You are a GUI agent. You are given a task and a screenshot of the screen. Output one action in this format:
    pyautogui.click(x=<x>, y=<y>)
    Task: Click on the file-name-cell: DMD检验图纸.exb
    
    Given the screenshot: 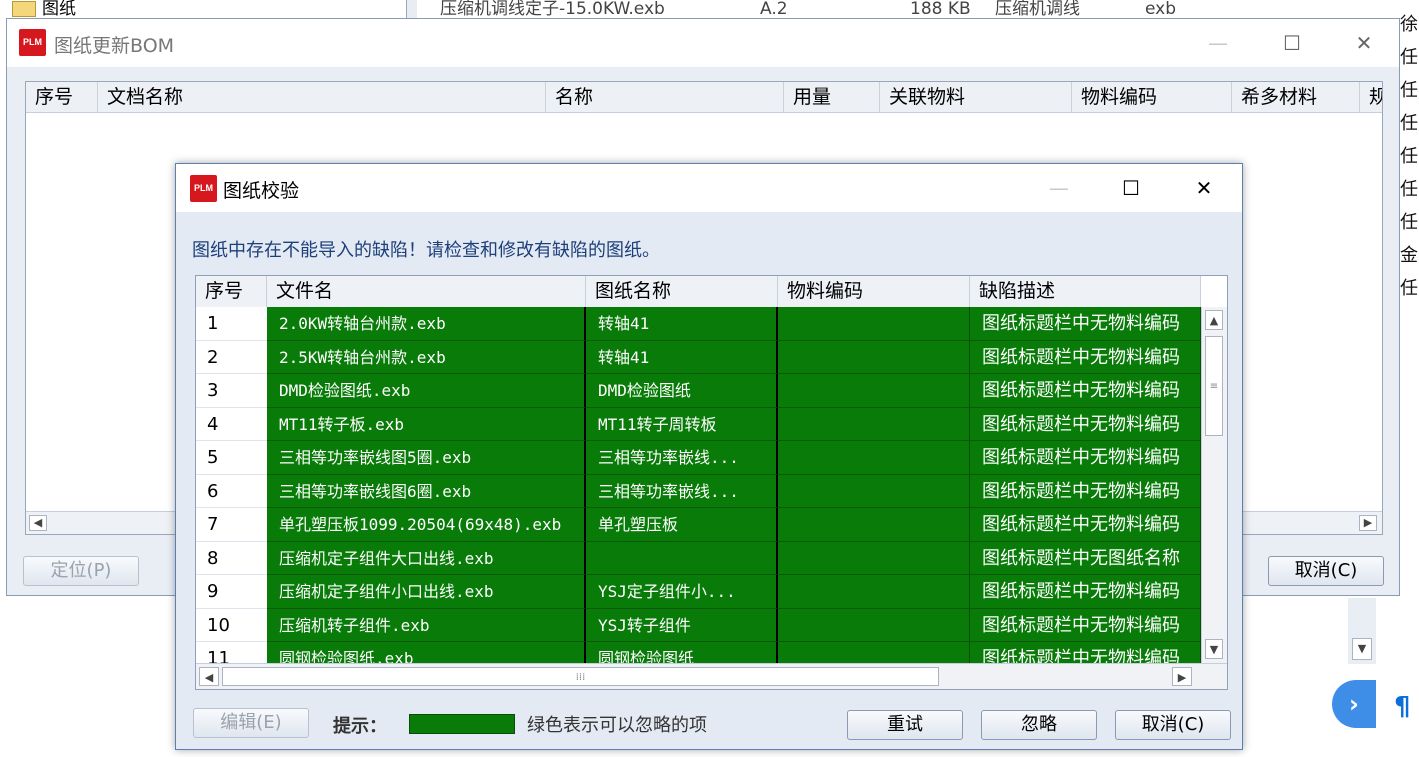 What is the action you would take?
    pyautogui.click(x=426, y=391)
    